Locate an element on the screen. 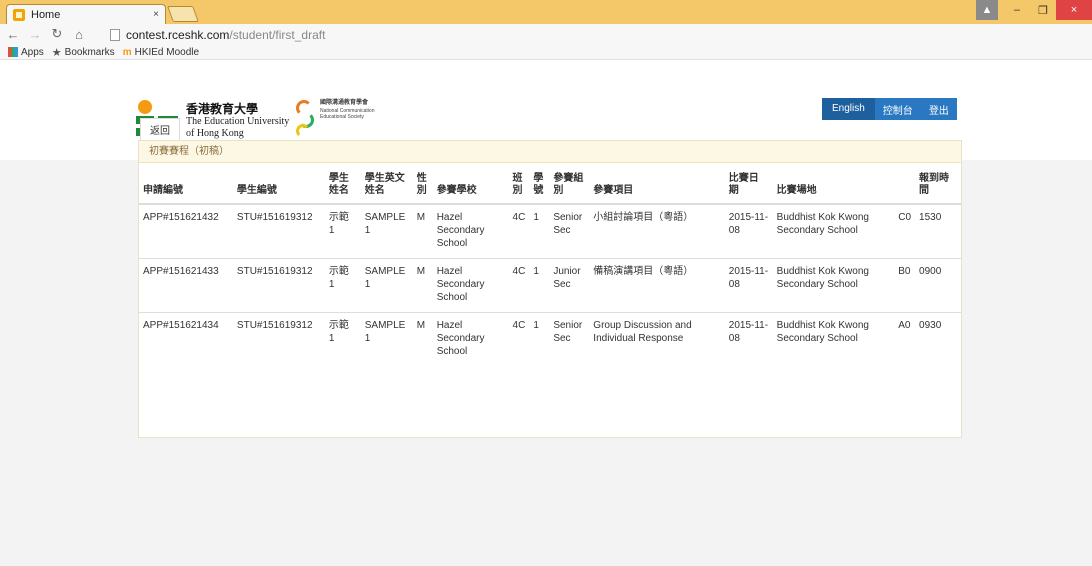 This screenshot has width=1092, height=566. language-english-link: English is located at coordinates (848, 109).